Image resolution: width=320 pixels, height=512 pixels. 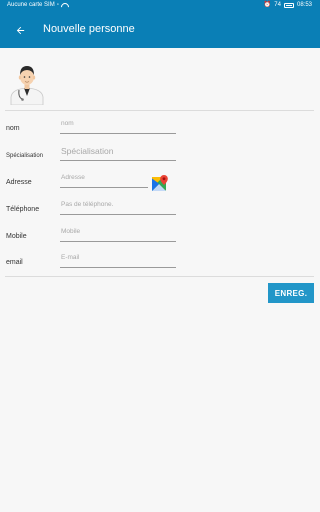 What do you see at coordinates (304, 5) in the screenshot?
I see `clock: 08:53` at bounding box center [304, 5].